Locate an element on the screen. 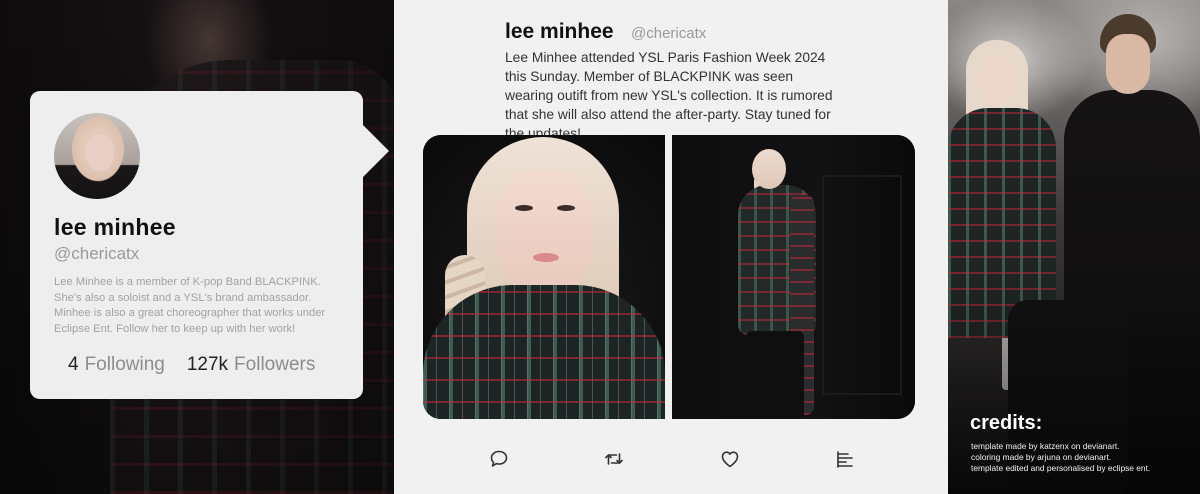 This screenshot has width=1200, height=494. share-icon is located at coordinates (845, 459).